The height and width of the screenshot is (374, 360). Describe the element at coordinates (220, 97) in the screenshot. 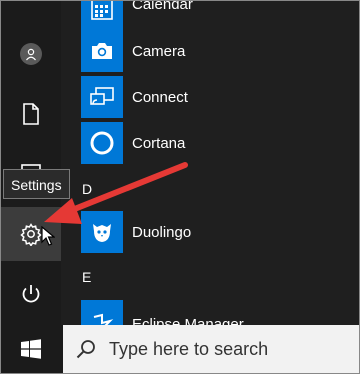

I see `app-item-connect: Connect` at that location.